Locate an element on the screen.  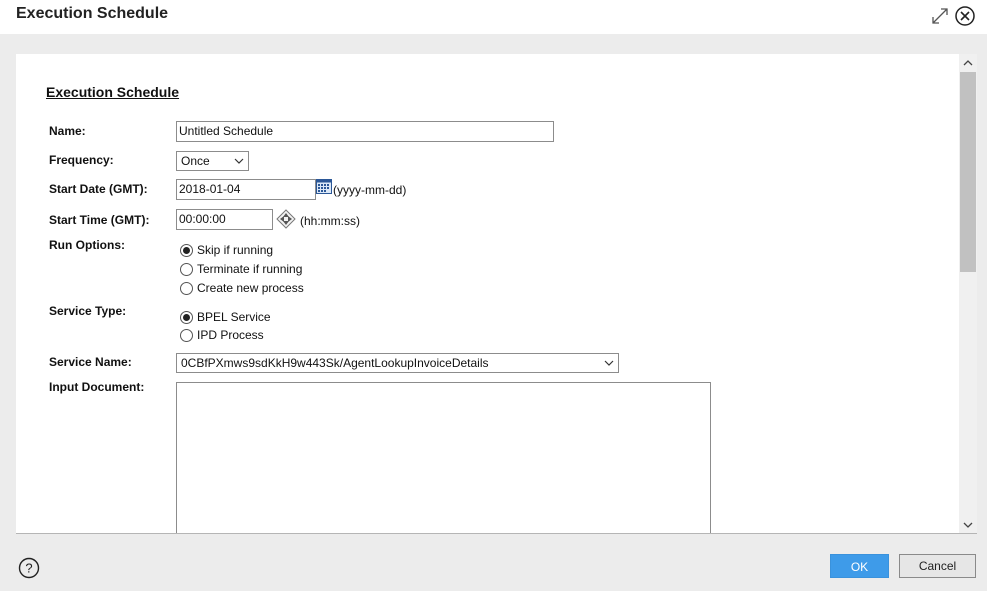
input-document-textarea is located at coordinates (443, 457).